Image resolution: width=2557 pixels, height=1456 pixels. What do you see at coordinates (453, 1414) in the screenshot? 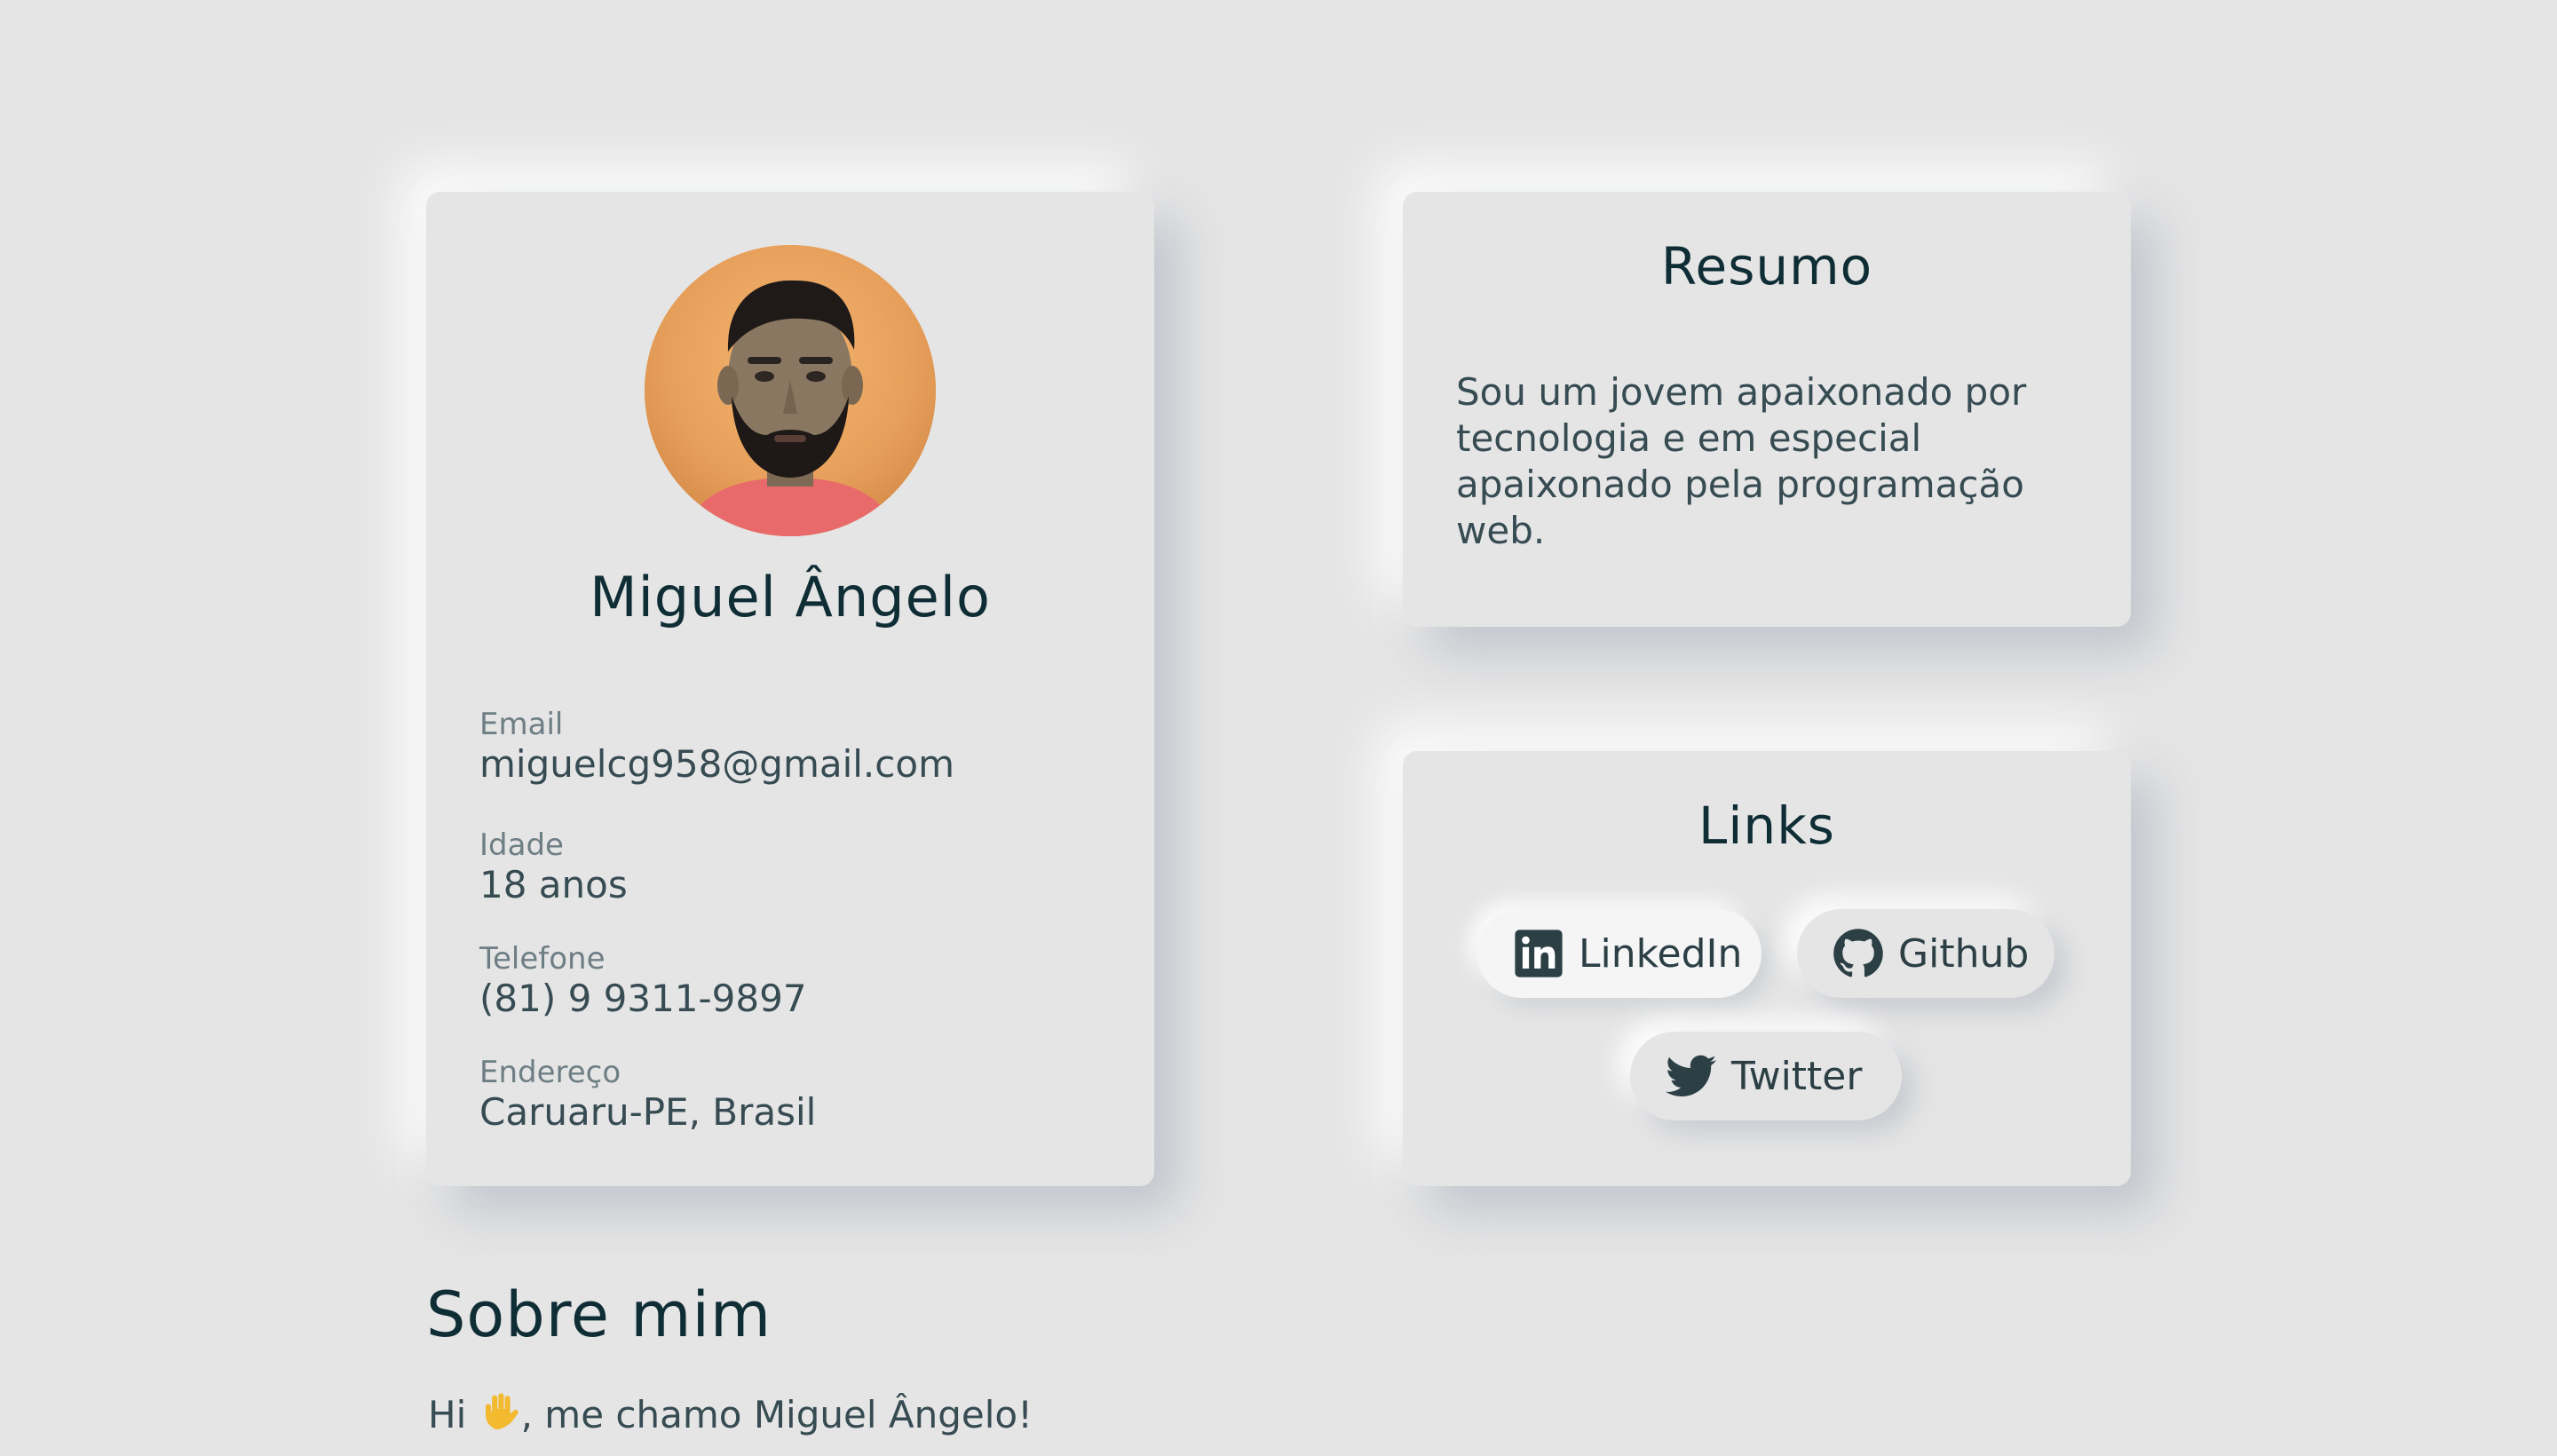
I see `greeting-start: Hi` at bounding box center [453, 1414].